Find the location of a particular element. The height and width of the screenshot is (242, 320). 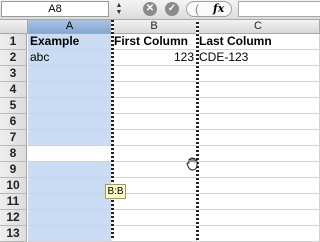

formula-input is located at coordinates (279, 9).